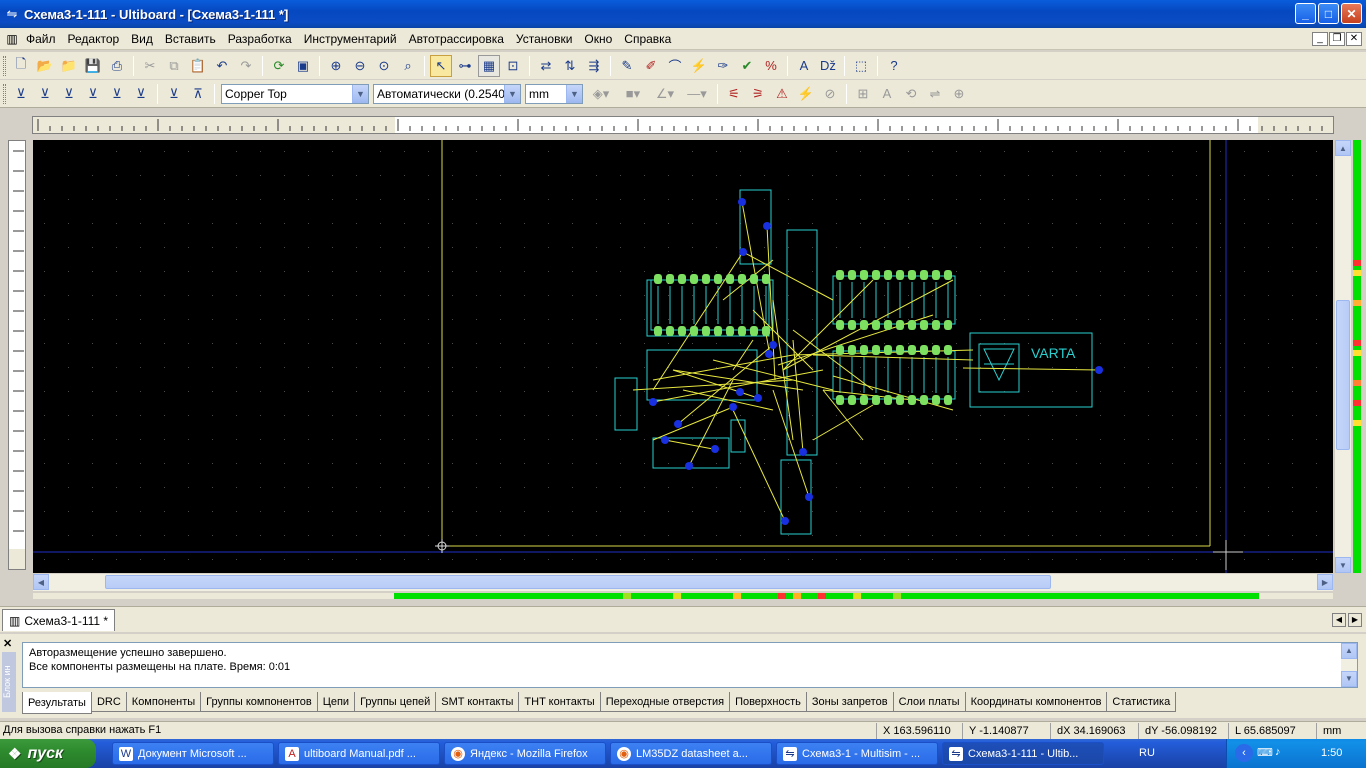 The width and height of the screenshot is (1366, 768). What do you see at coordinates (723, 66) in the screenshot?
I see `connection-icon: ✑` at bounding box center [723, 66].